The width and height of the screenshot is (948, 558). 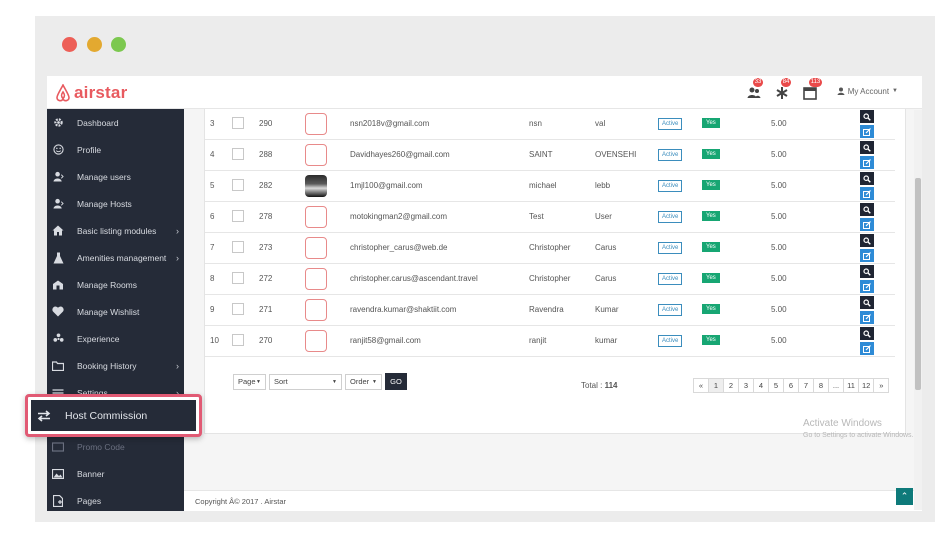 I want to click on sidebar-item-manage-users: Manage users, so click(x=115, y=176).